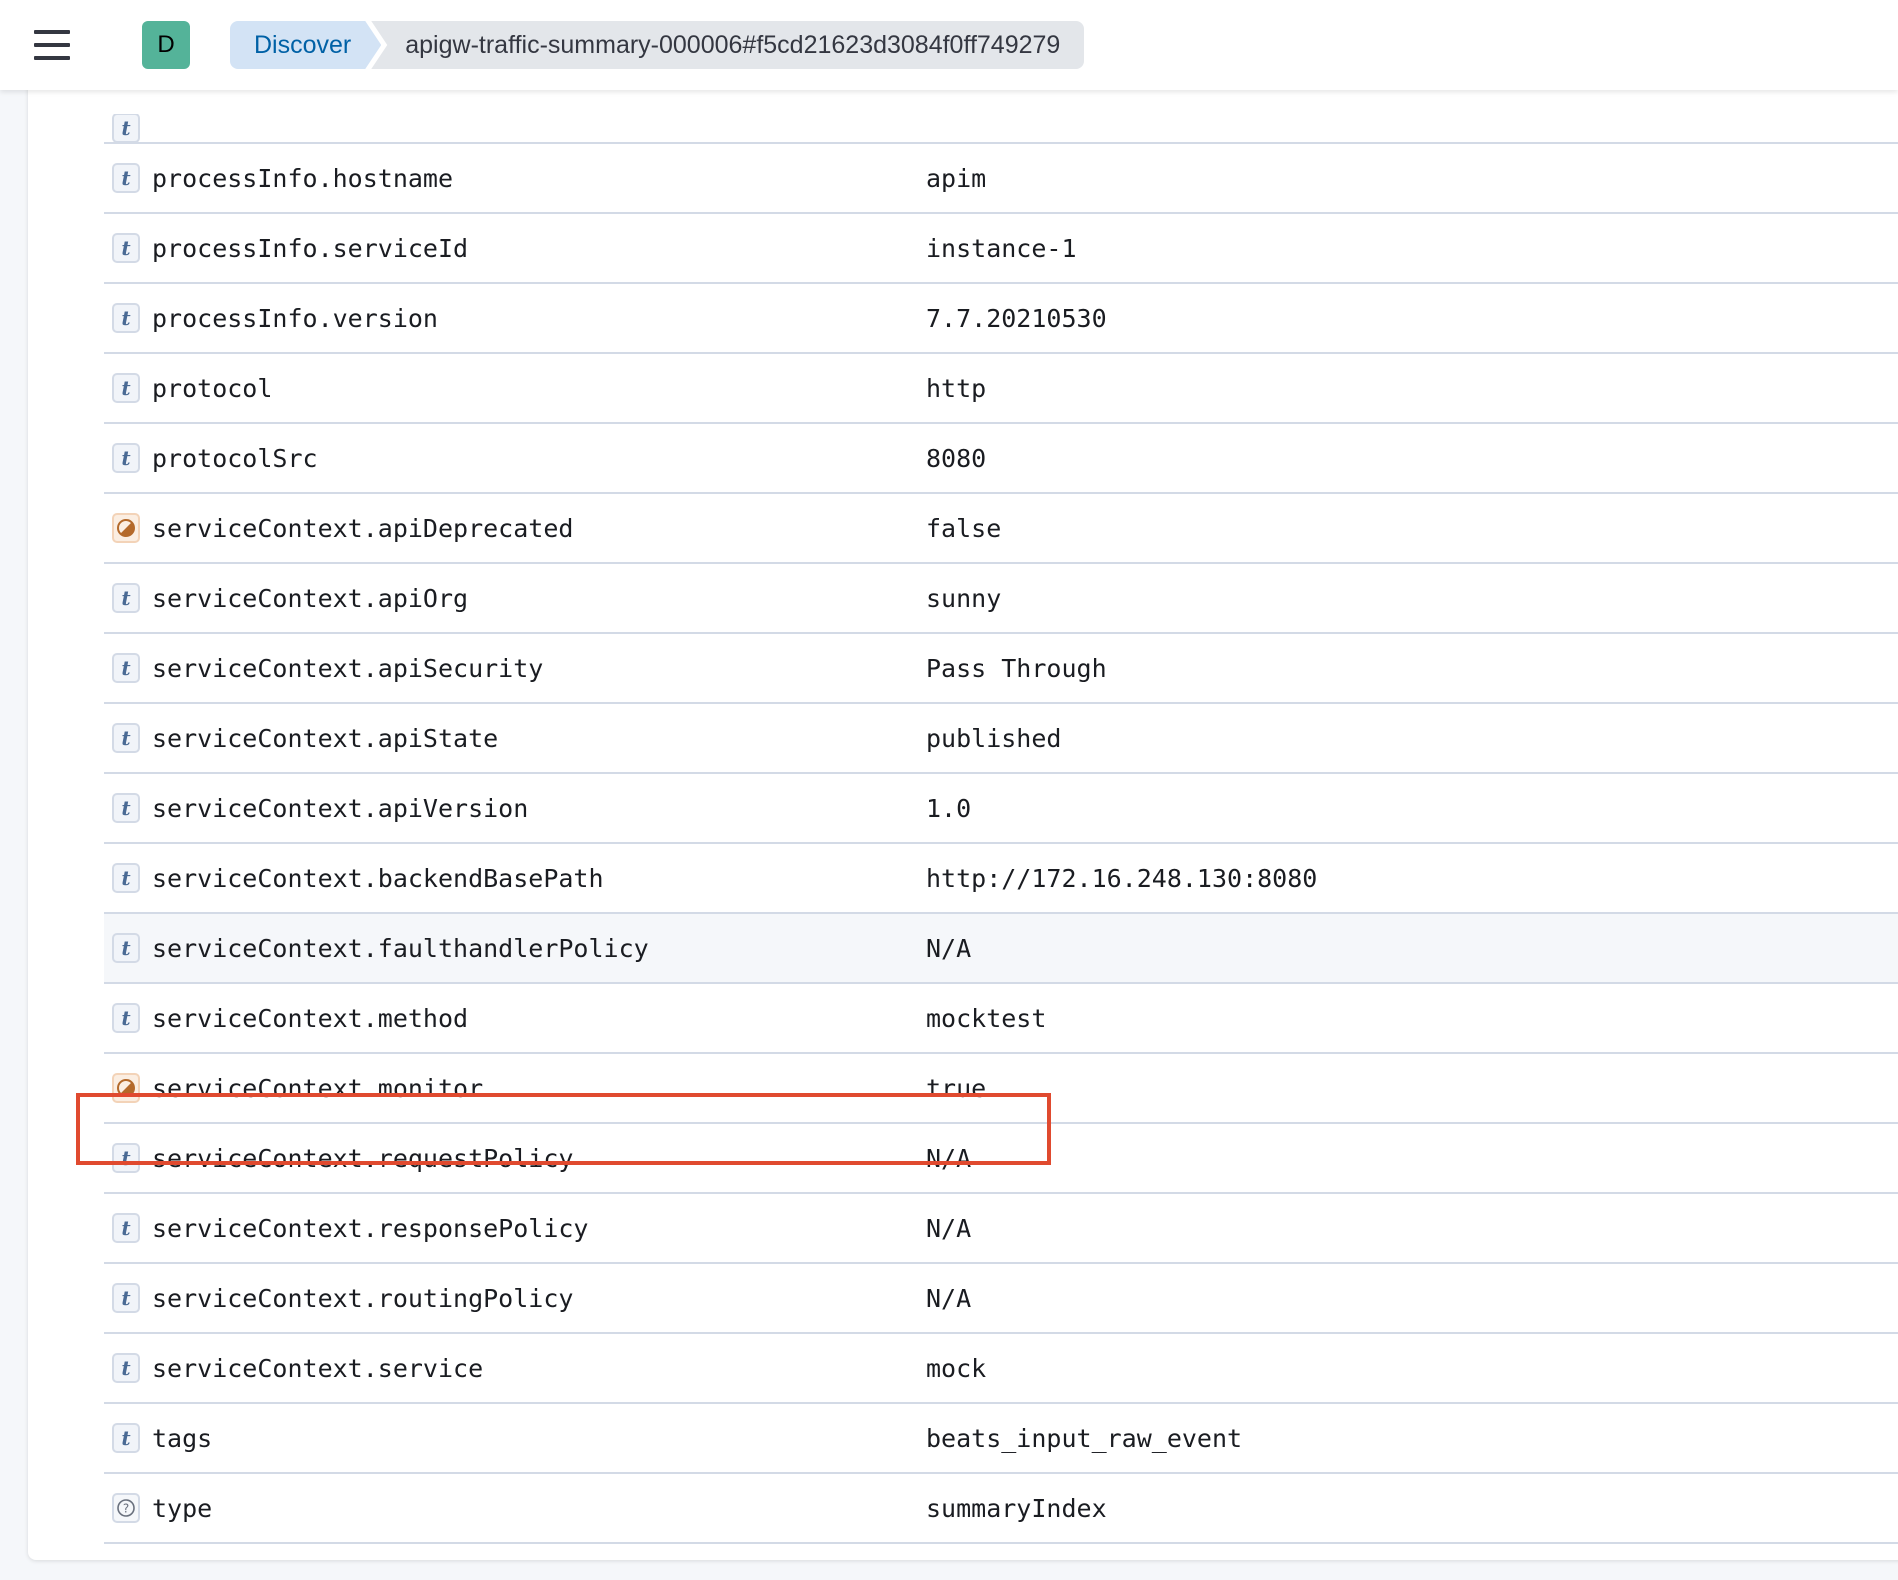 The height and width of the screenshot is (1580, 1898). What do you see at coordinates (956, 1088) in the screenshot?
I see `field-value: true` at bounding box center [956, 1088].